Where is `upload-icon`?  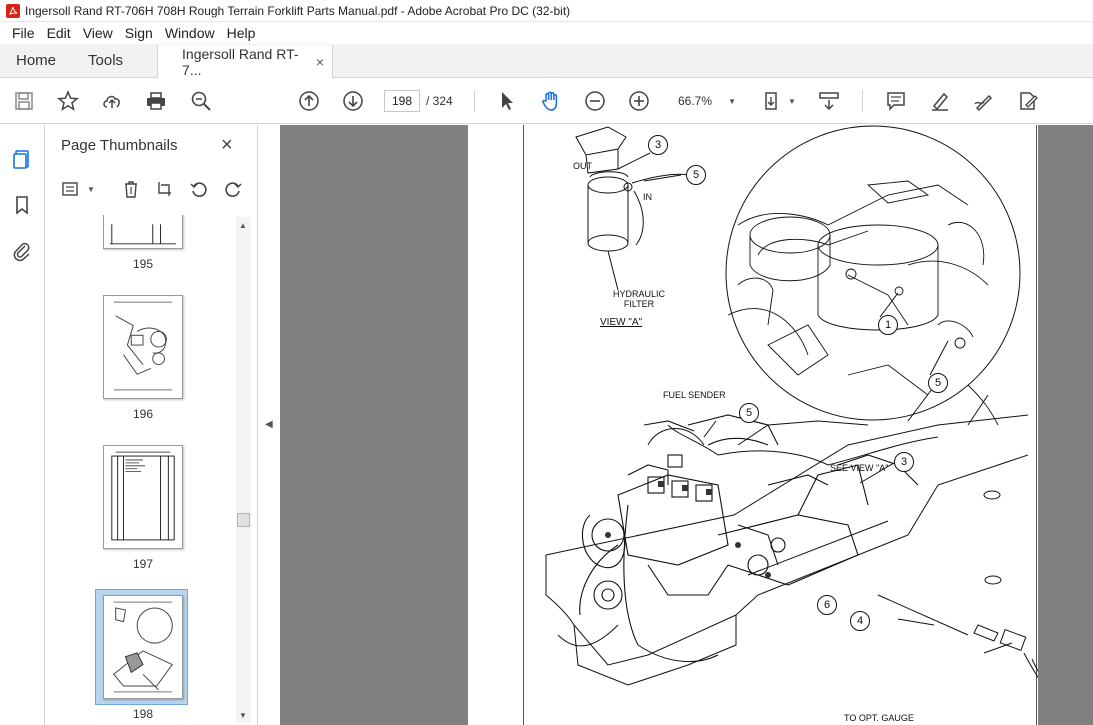
upload-icon is located at coordinates (112, 101).